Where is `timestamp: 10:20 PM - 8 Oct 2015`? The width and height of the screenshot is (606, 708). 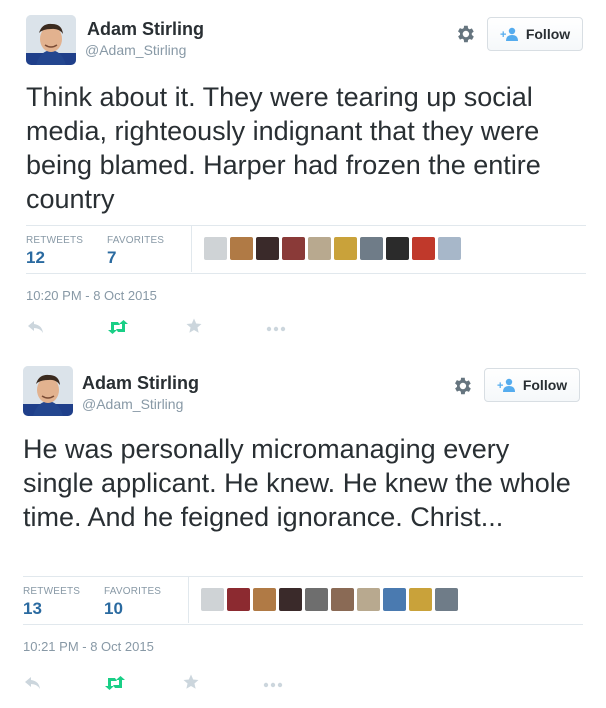
timestamp: 10:20 PM - 8 Oct 2015 is located at coordinates (91, 295).